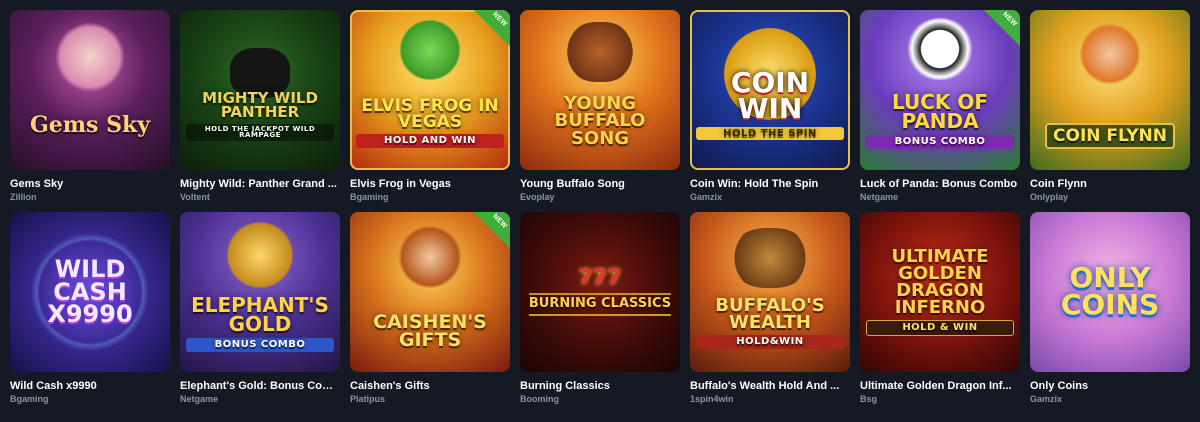 This screenshot has width=1200, height=422. What do you see at coordinates (430, 292) in the screenshot?
I see `game-thumbnail: NEW Caishen's Gifts` at bounding box center [430, 292].